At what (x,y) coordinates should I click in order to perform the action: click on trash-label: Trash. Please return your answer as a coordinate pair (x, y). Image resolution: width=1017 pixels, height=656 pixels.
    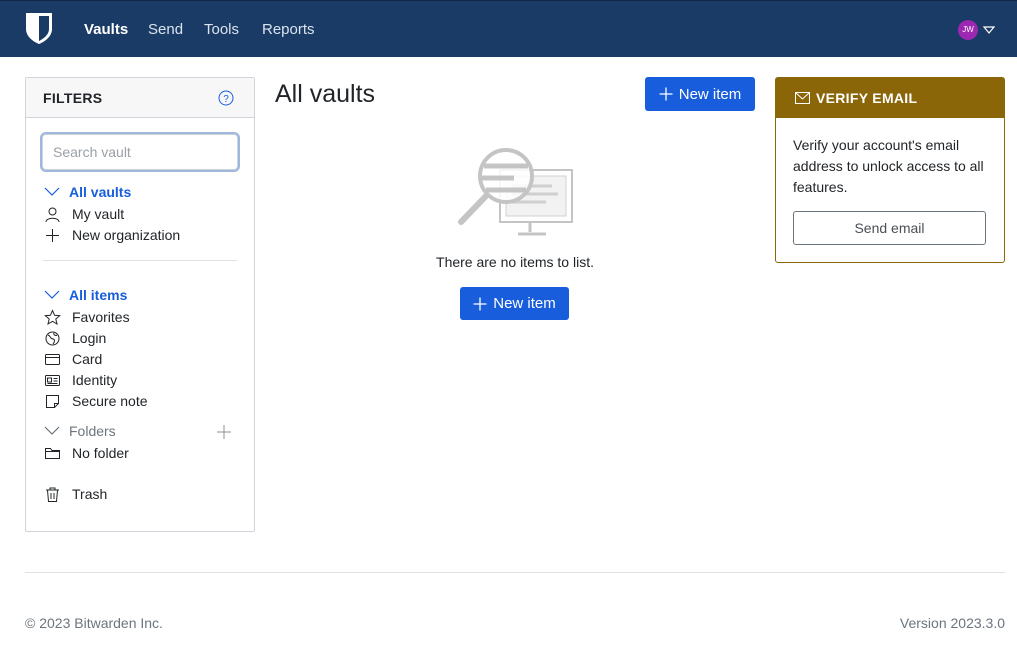
    Looking at the image, I should click on (90, 494).